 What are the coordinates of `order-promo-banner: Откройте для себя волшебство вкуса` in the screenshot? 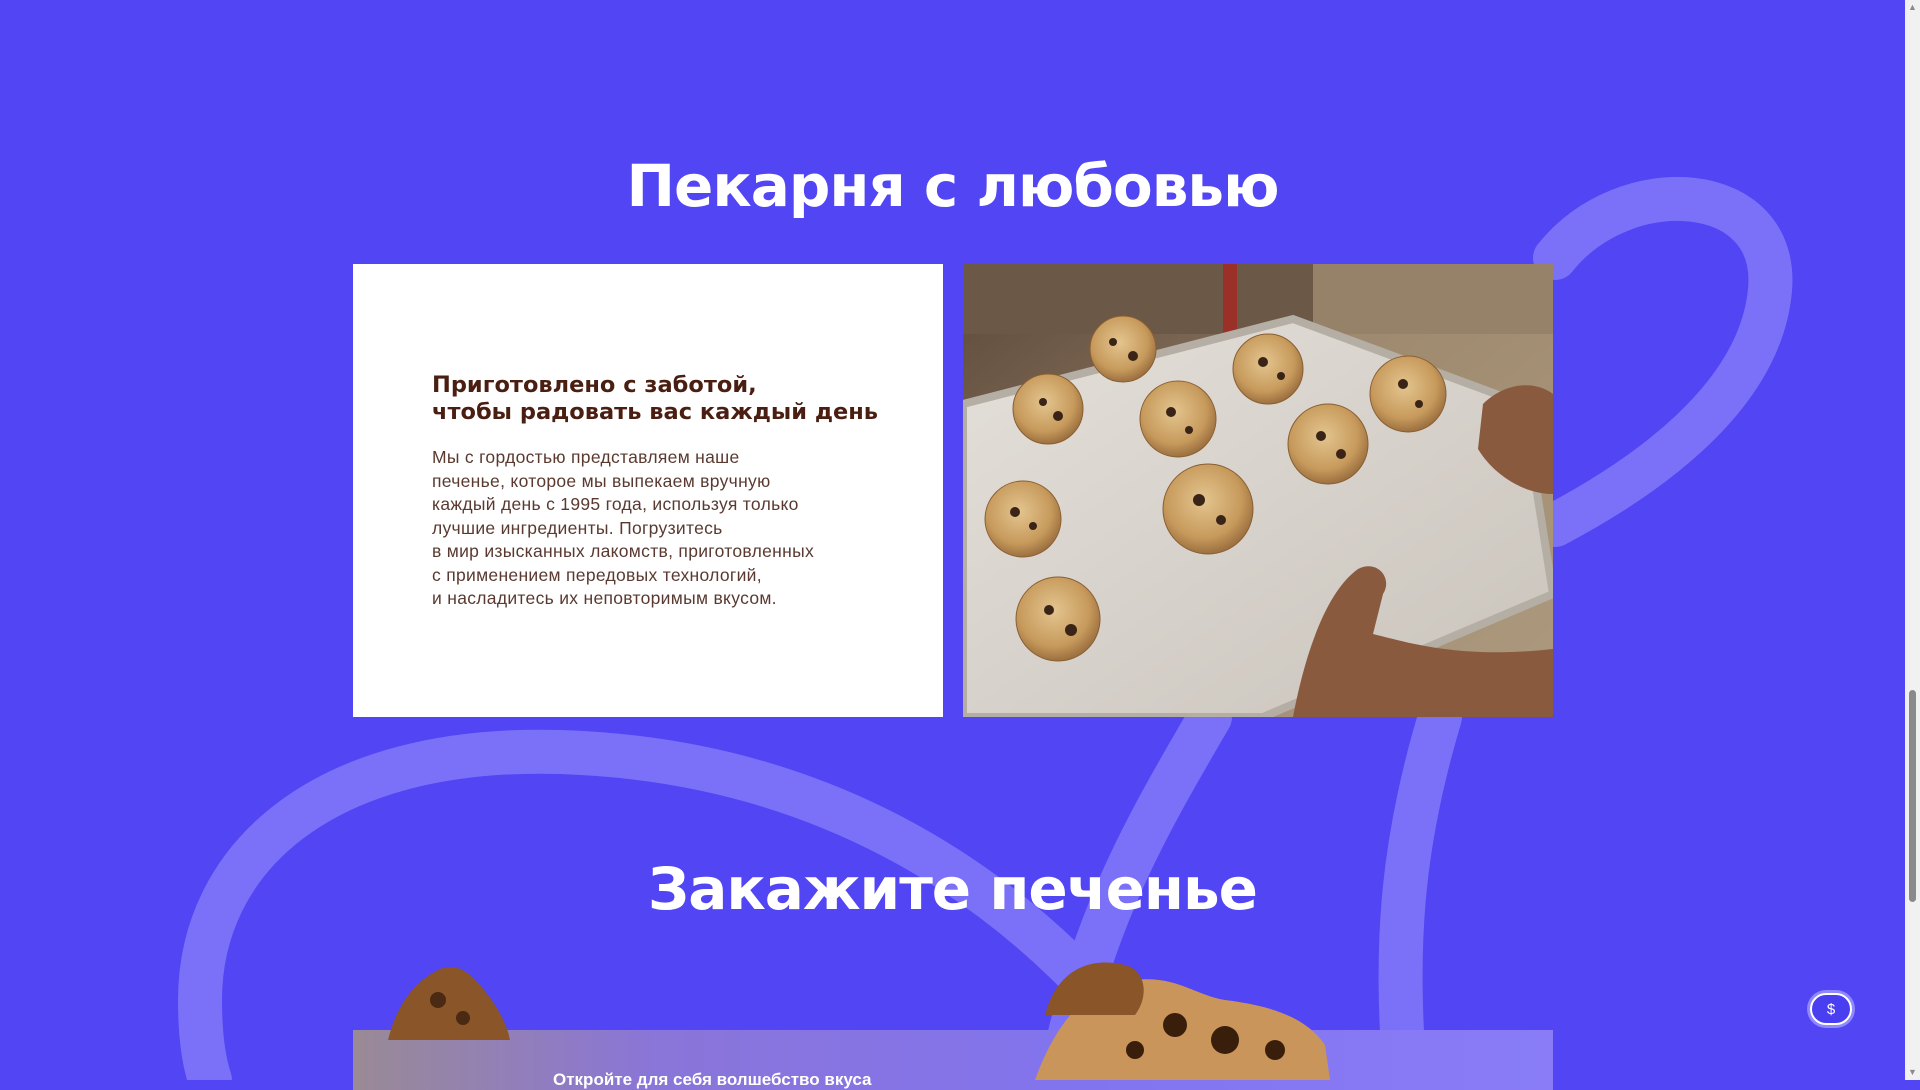 It's located at (953, 1060).